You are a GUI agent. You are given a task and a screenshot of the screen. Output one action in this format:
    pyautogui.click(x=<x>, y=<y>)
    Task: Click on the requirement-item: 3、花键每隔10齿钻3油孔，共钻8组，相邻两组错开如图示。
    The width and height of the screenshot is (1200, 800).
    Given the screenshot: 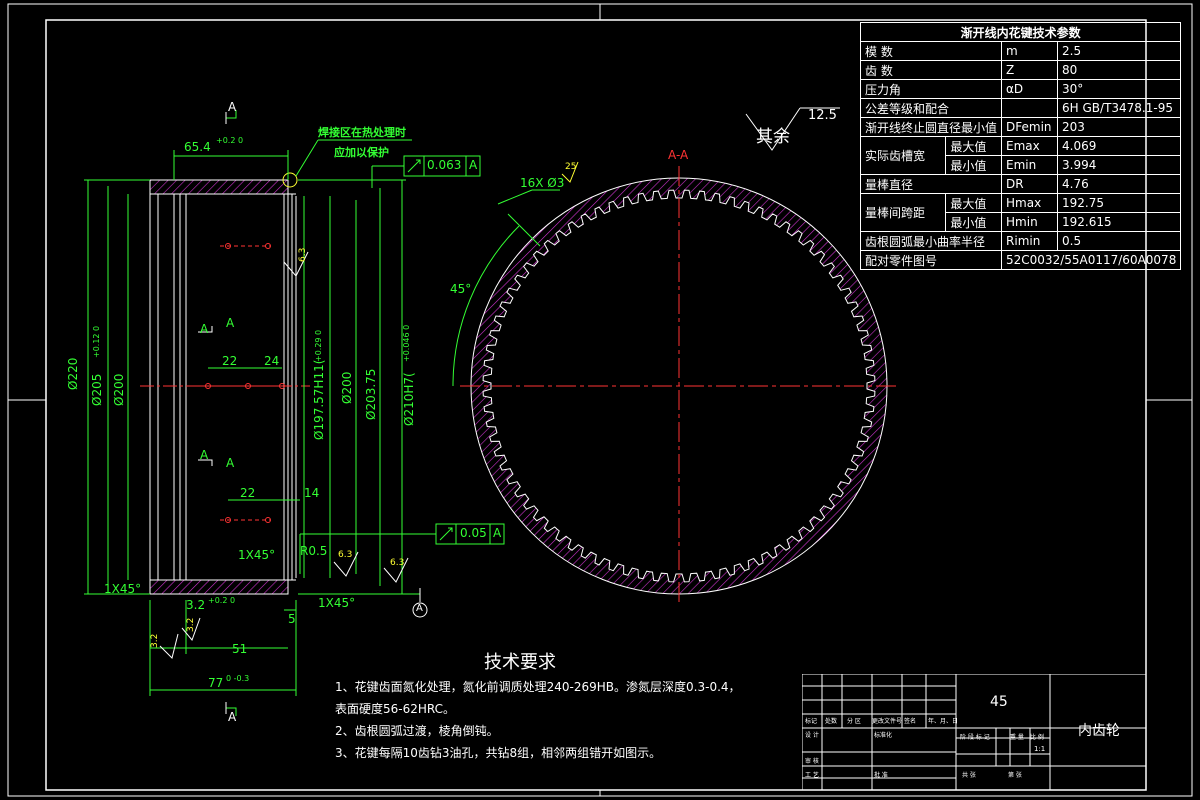 What is the action you would take?
    pyautogui.click(x=498, y=753)
    